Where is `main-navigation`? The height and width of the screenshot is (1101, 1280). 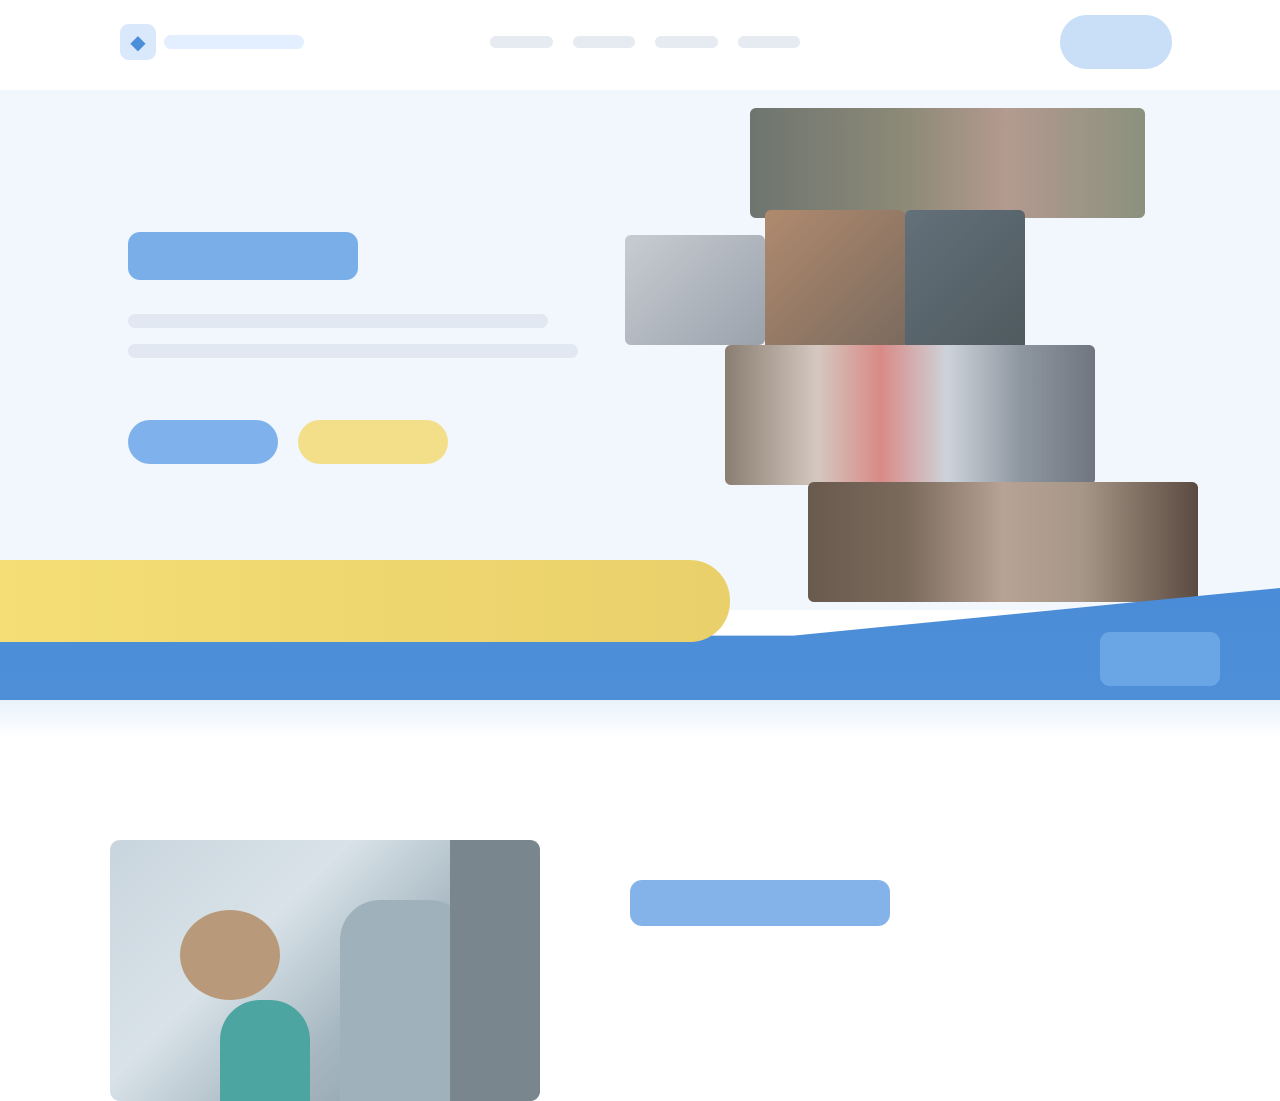 main-navigation is located at coordinates (645, 42).